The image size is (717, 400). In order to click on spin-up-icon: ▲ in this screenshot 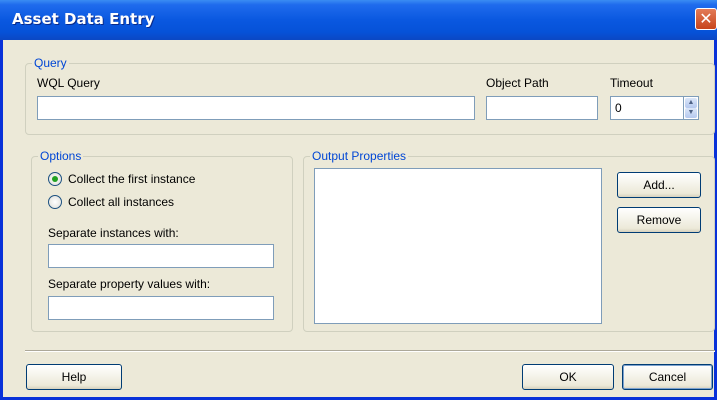, I will do `click(691, 103)`.